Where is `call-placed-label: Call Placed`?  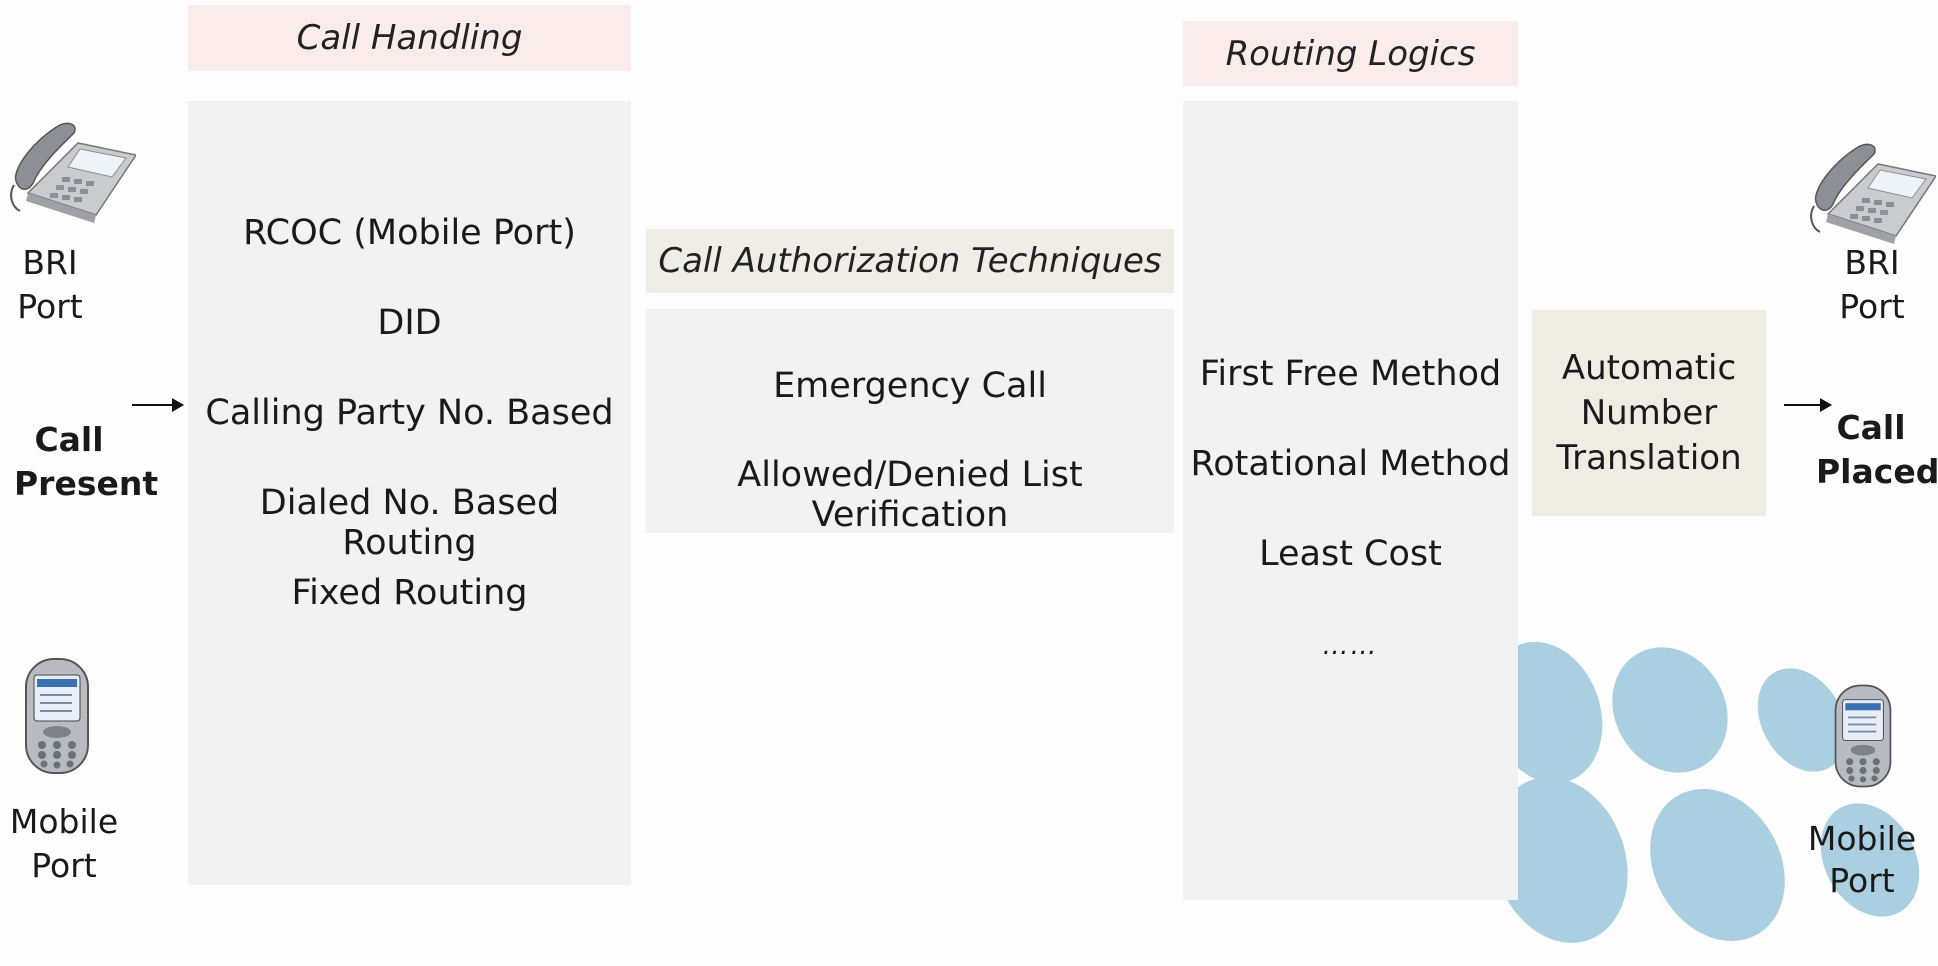
call-placed-label: Call Placed is located at coordinates (1877, 450).